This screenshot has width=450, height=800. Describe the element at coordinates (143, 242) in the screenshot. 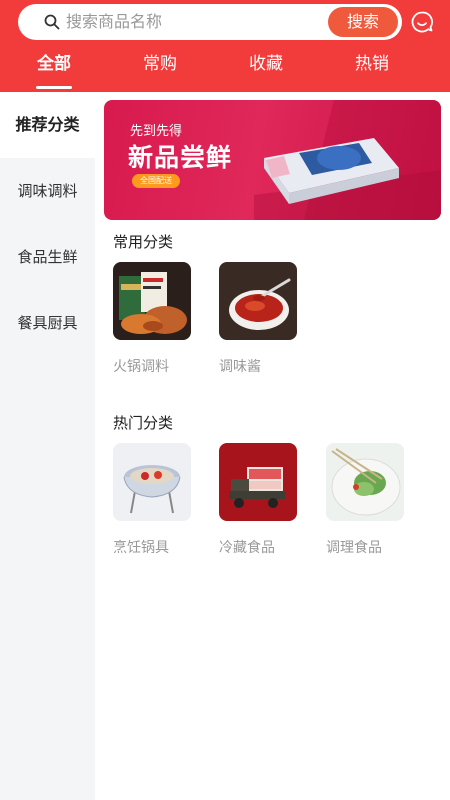

I see `section-title-common: 常用分类` at that location.